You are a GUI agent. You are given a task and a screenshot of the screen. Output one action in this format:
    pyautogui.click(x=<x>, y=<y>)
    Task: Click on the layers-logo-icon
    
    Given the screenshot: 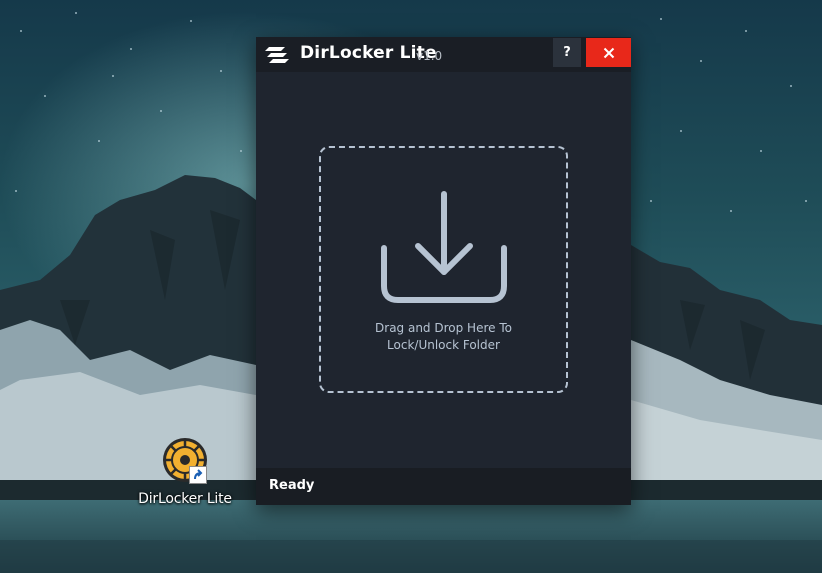 What is the action you would take?
    pyautogui.click(x=277, y=55)
    